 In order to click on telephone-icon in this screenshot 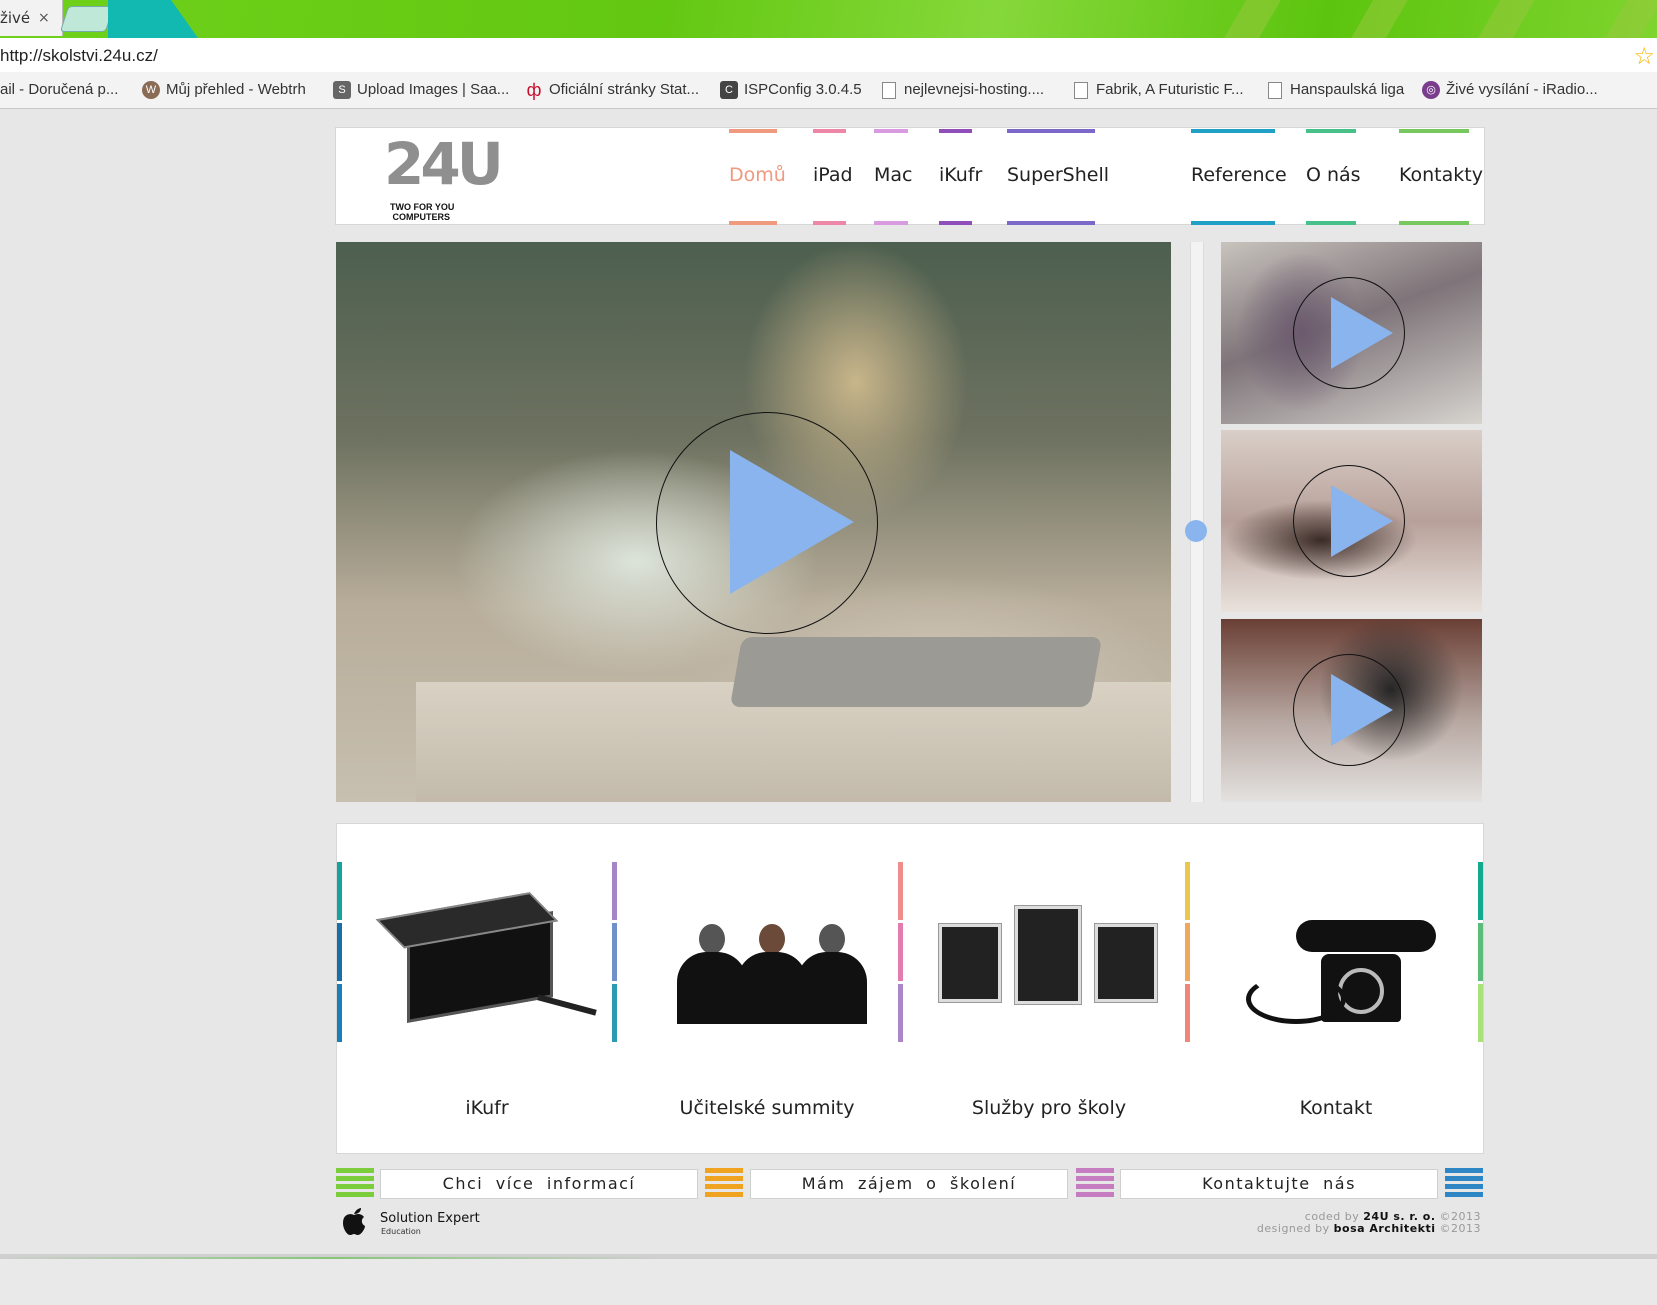, I will do `click(1336, 954)`.